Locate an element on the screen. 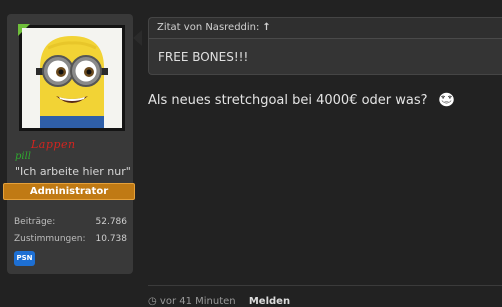 The image size is (502, 307). up-arrow-icon: ↑ is located at coordinates (266, 28).